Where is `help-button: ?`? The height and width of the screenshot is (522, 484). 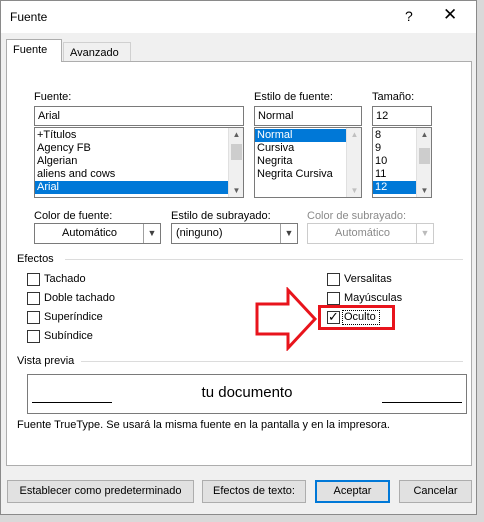 help-button: ? is located at coordinates (409, 16).